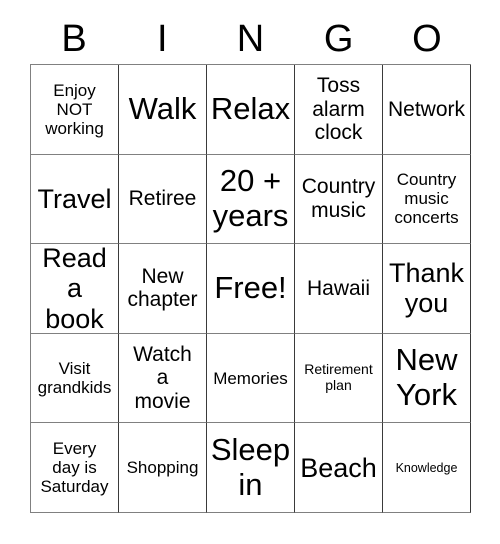  I want to click on header-letter-n: N, so click(250, 39).